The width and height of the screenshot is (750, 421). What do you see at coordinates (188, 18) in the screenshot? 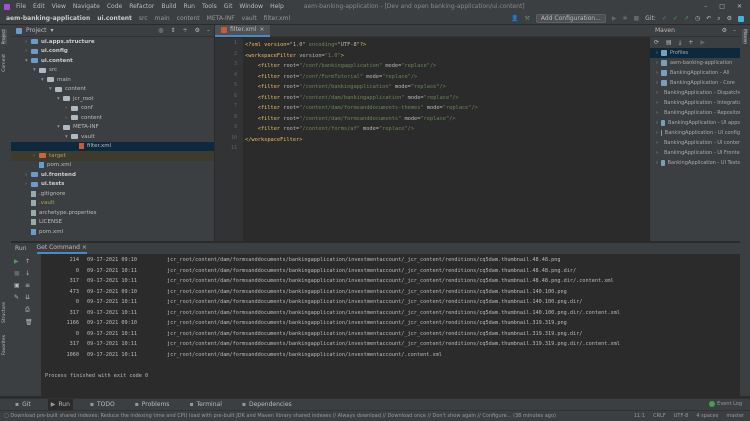
I see `breadcrumb-item: content` at bounding box center [188, 18].